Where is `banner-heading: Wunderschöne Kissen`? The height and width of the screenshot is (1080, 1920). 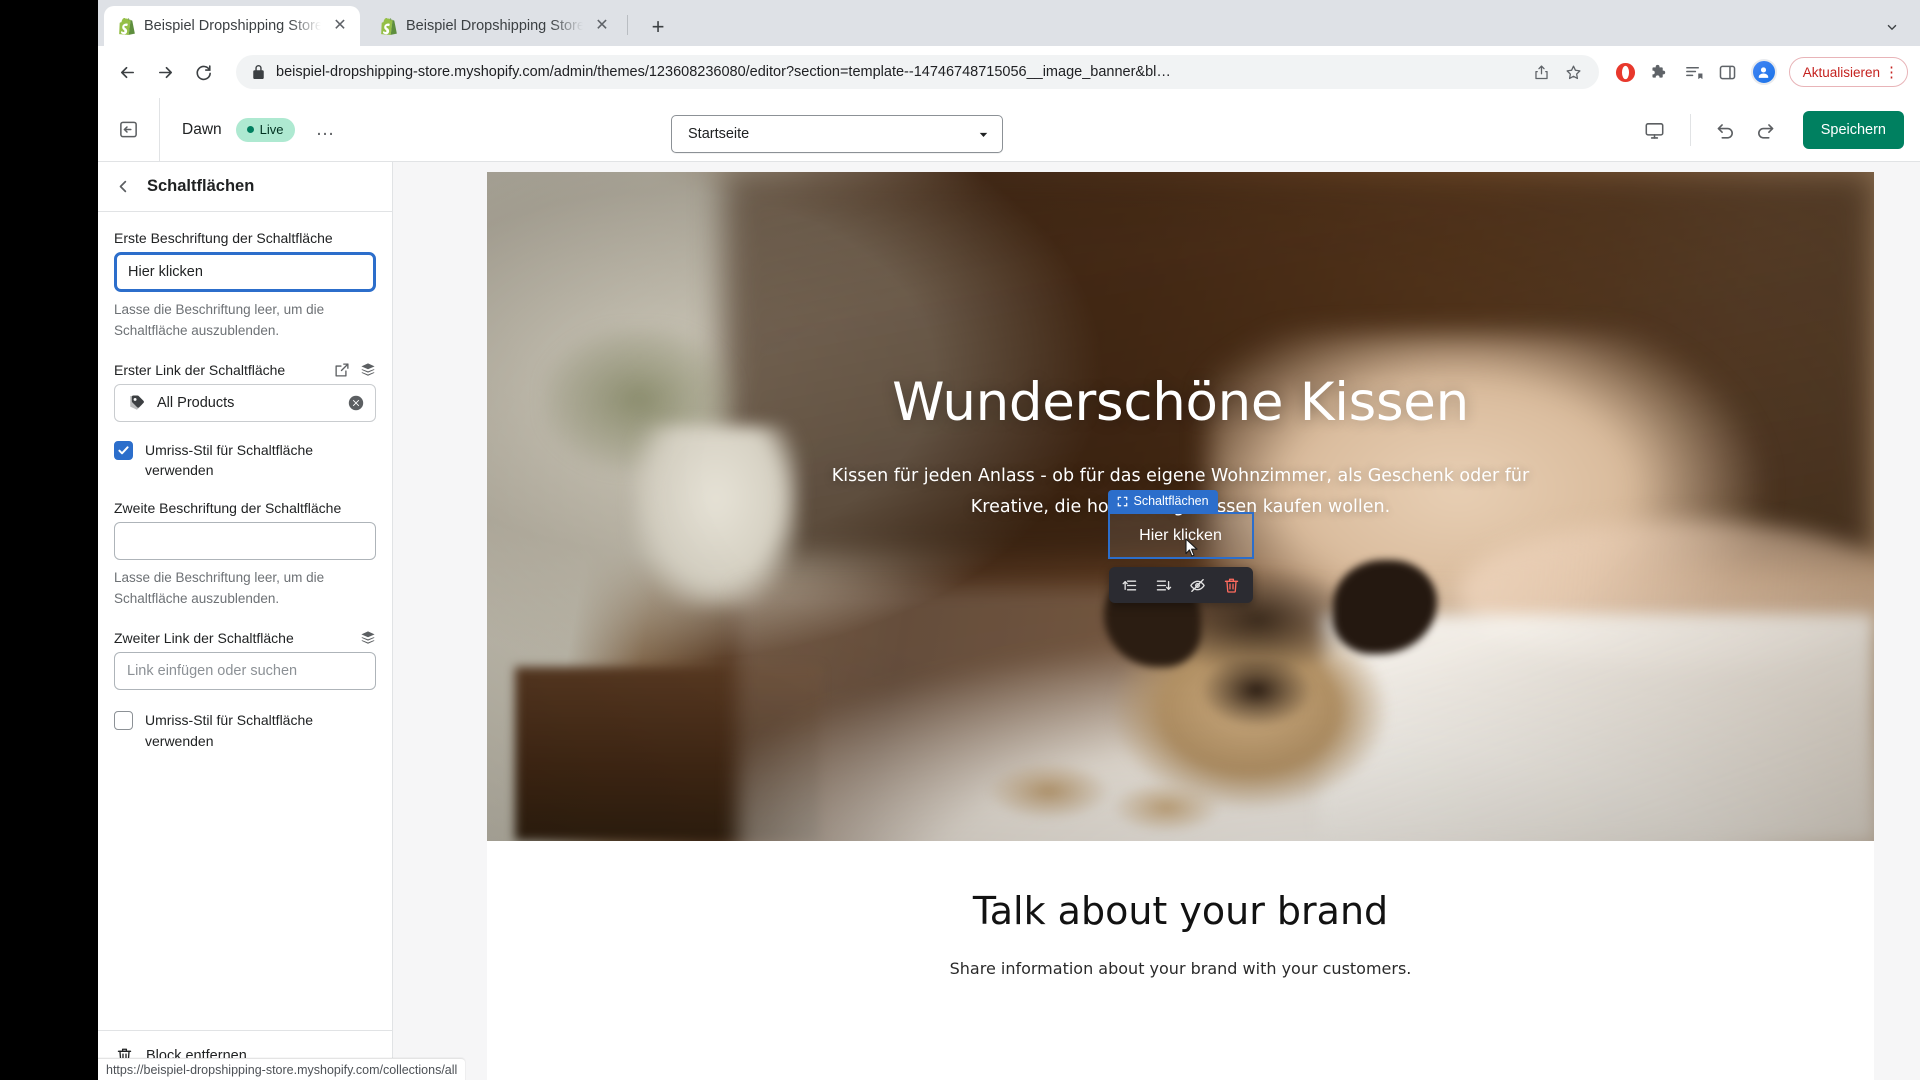 banner-heading: Wunderschöne Kissen is located at coordinates (1180, 402).